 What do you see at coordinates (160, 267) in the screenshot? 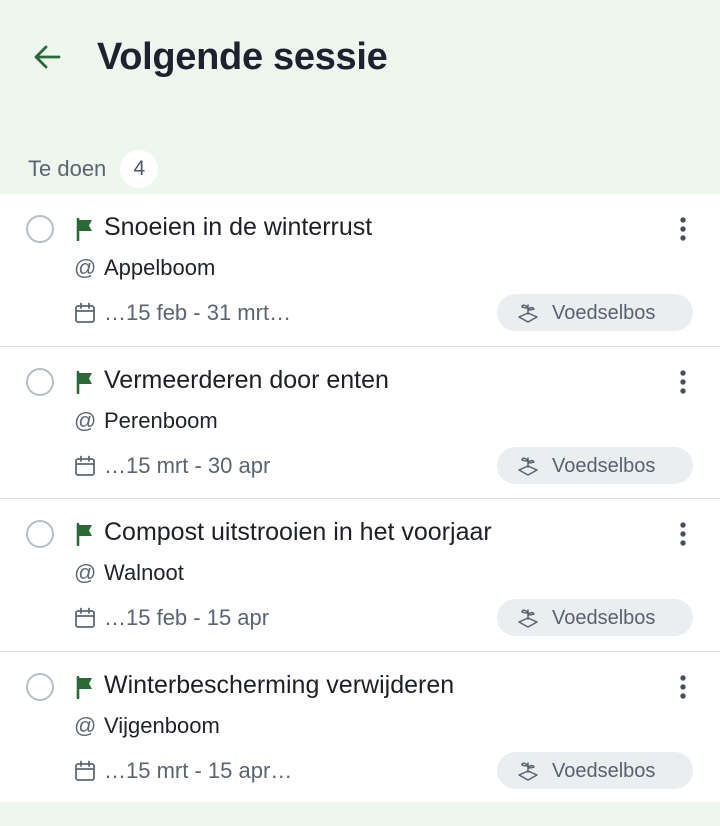
I see `location-label: Appelboom` at bounding box center [160, 267].